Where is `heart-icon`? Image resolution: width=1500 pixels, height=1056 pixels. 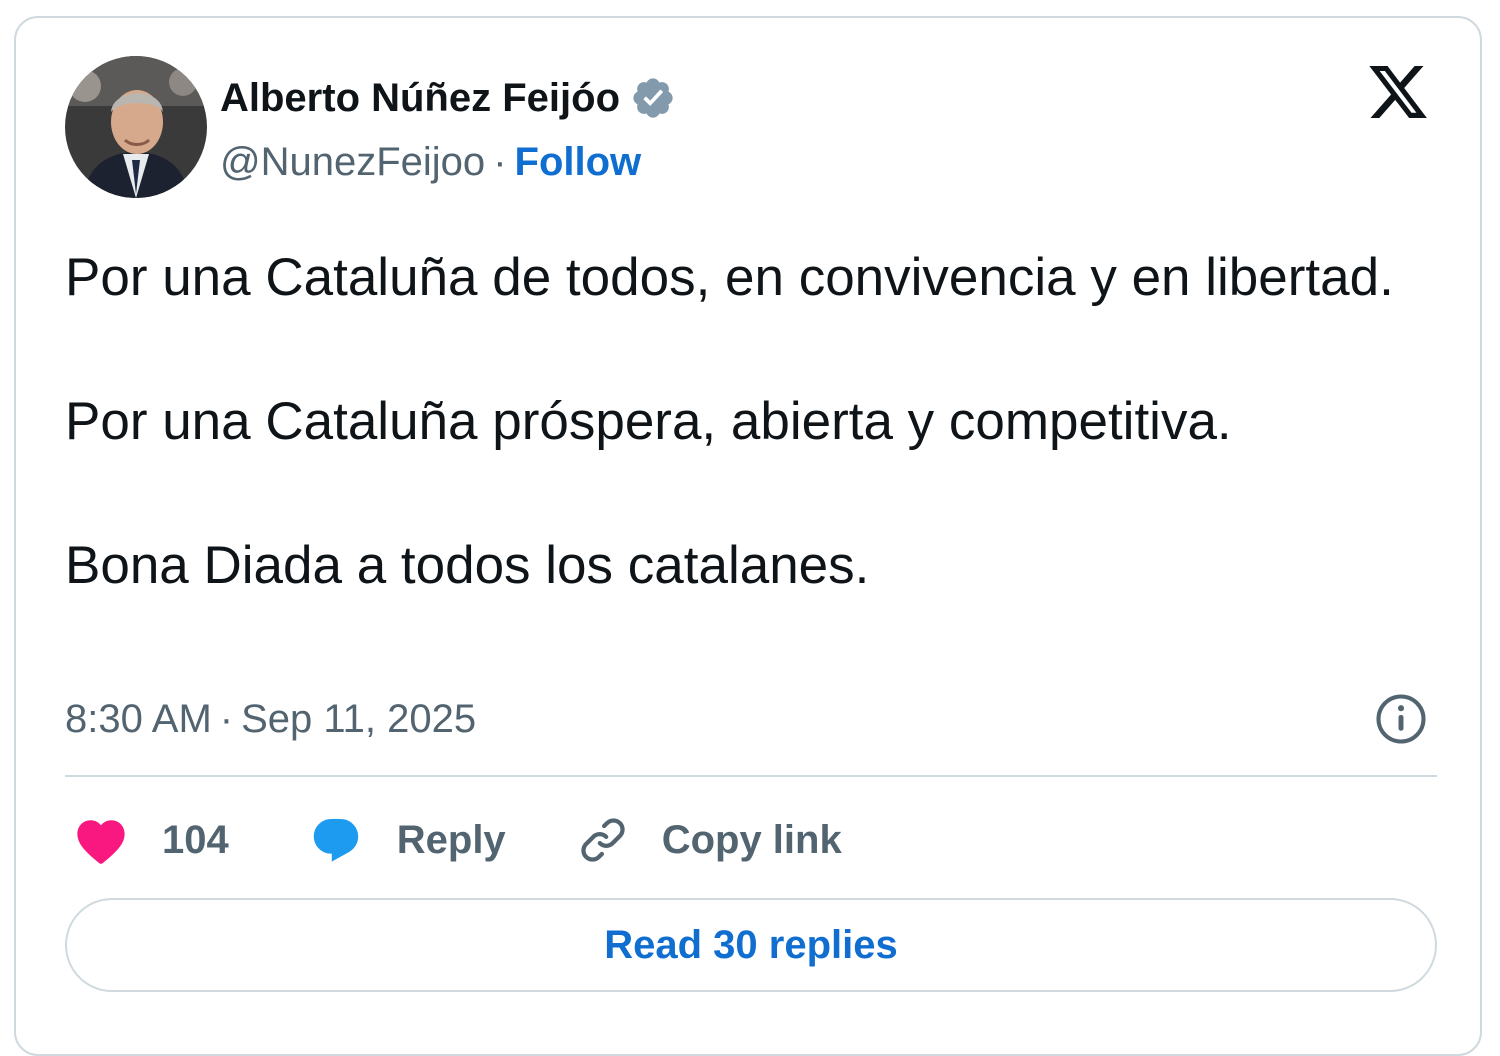 heart-icon is located at coordinates (101, 840).